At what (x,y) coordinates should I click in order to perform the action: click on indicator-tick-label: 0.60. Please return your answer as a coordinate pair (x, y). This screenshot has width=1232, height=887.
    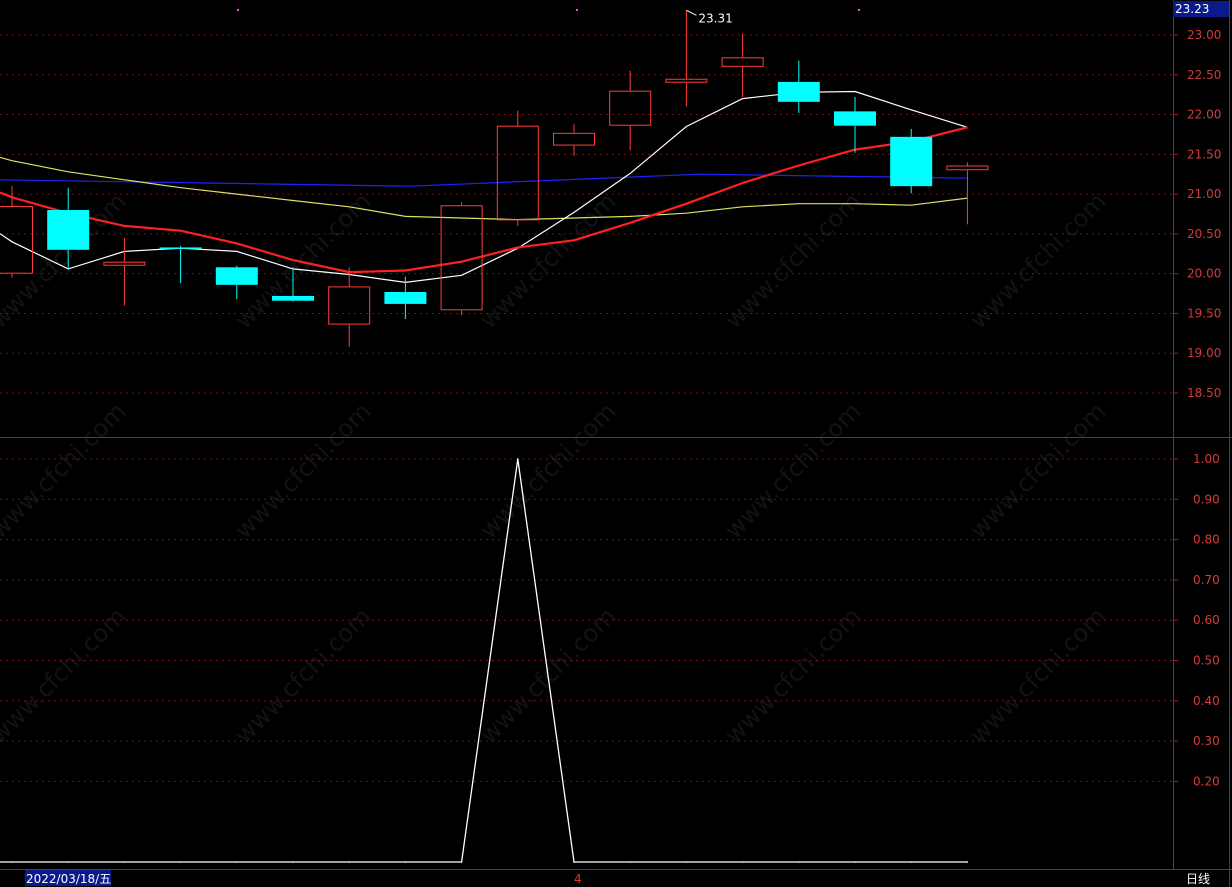
    Looking at the image, I should click on (1206, 620).